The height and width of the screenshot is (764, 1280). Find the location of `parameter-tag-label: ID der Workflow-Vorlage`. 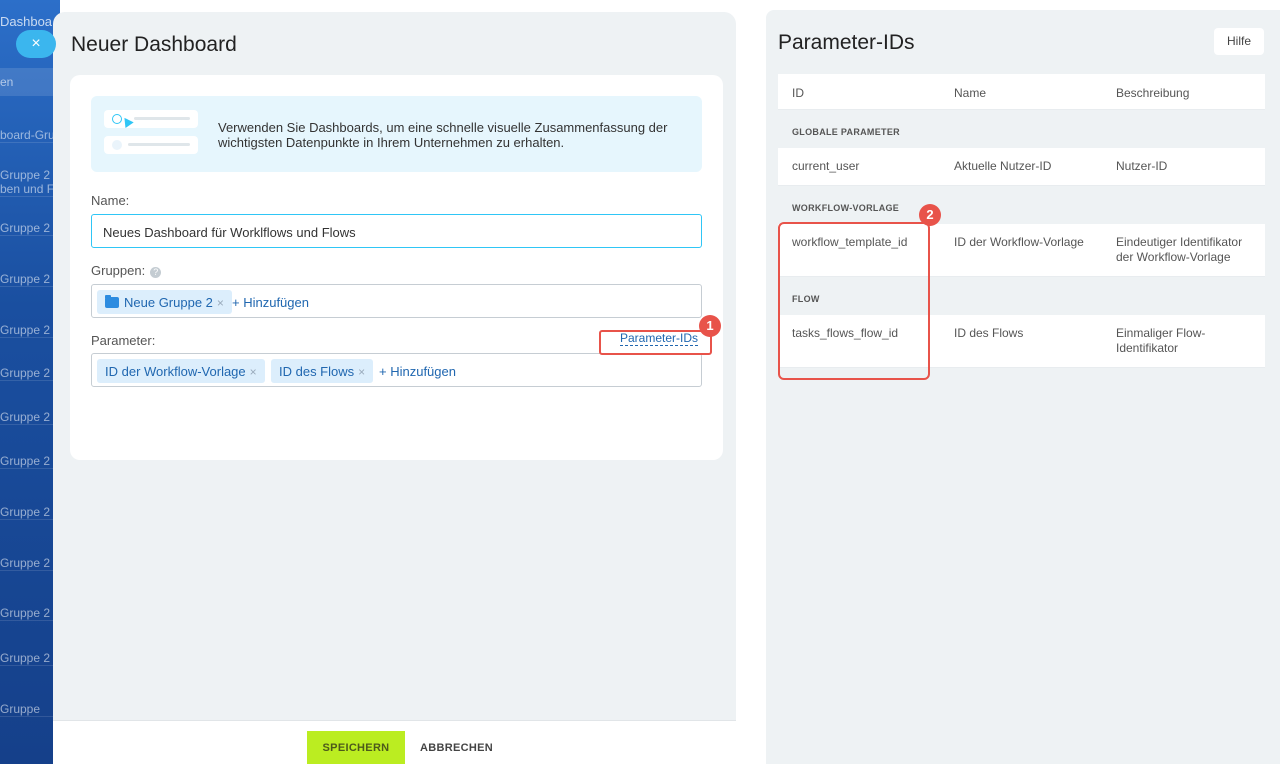

parameter-tag-label: ID der Workflow-Vorlage is located at coordinates (175, 371).